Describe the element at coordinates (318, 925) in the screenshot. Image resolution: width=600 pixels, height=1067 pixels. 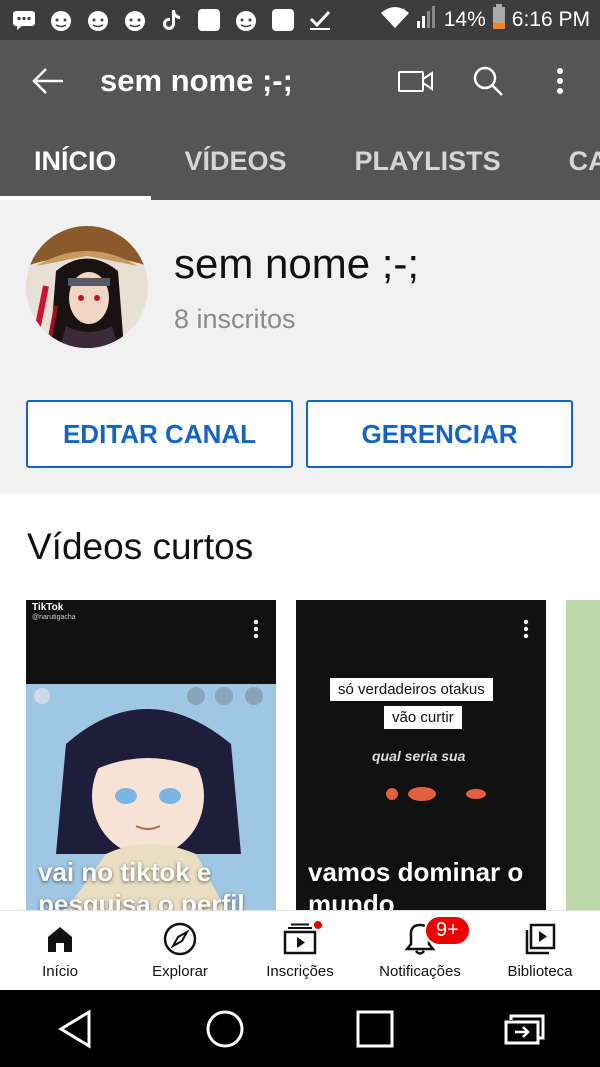
I see `new-content-dot` at that location.